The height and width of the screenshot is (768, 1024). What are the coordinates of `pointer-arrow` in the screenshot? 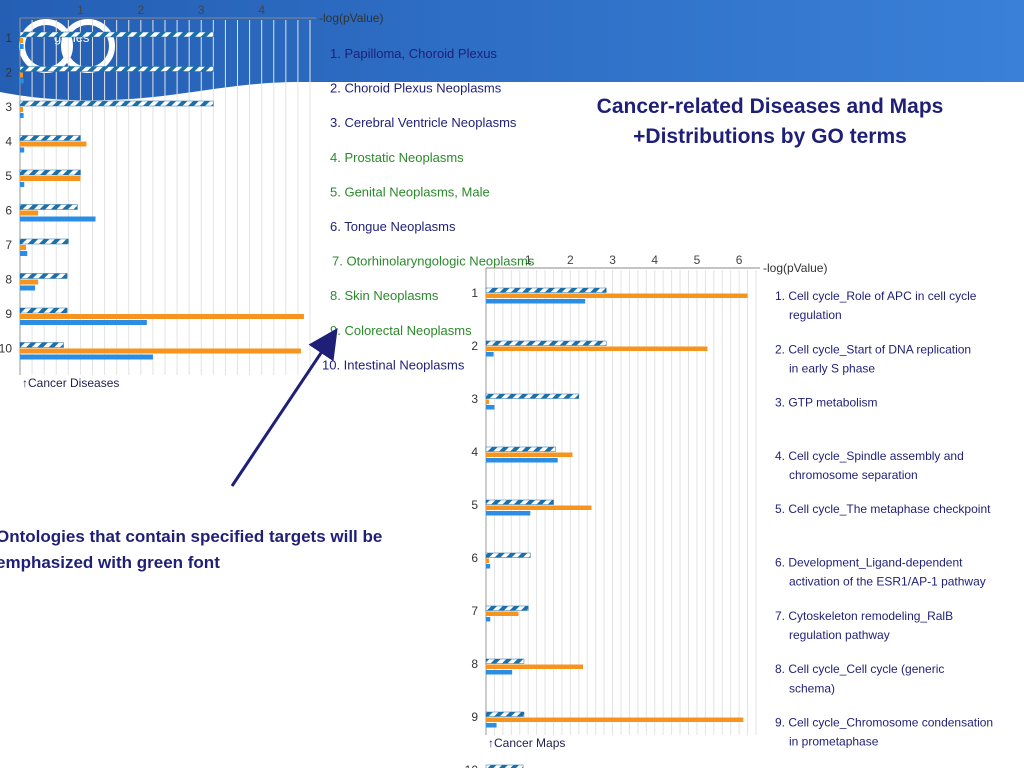 It's located at (284, 407).